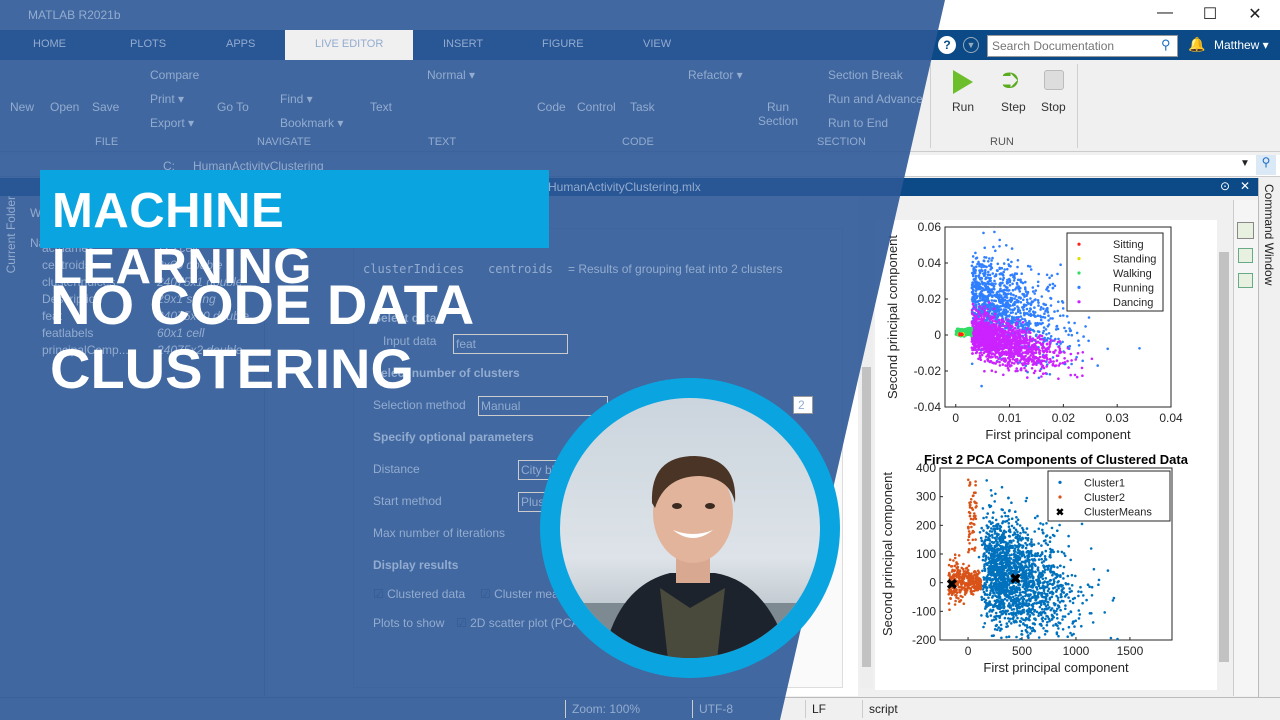  What do you see at coordinates (596, 107) in the screenshot?
I see `control-button: Control` at bounding box center [596, 107].